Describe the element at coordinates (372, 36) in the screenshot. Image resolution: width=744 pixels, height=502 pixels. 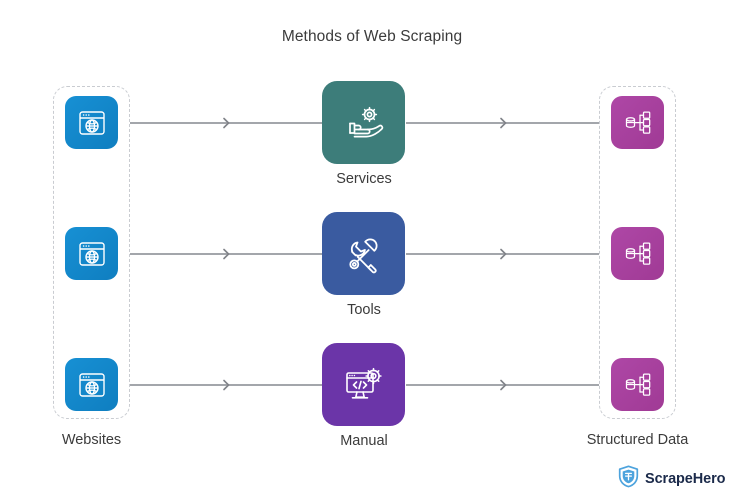
I see `page-title: Methods of Web Scraping` at that location.